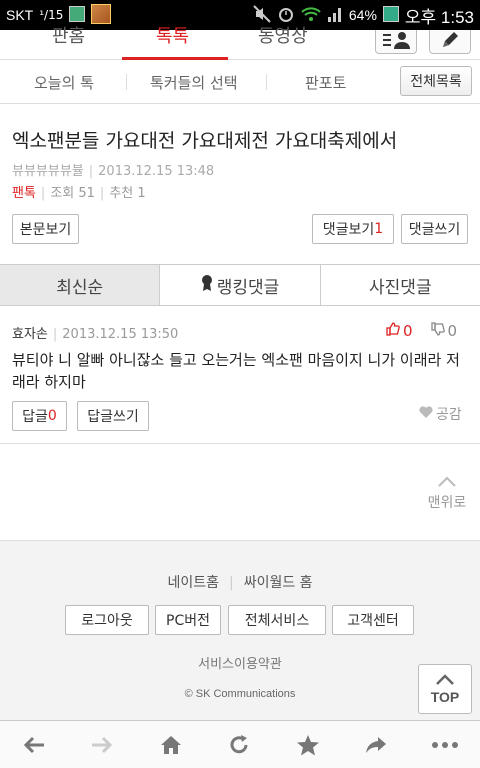 The height and width of the screenshot is (768, 480). I want to click on back-arrow-icon, so click(34, 745).